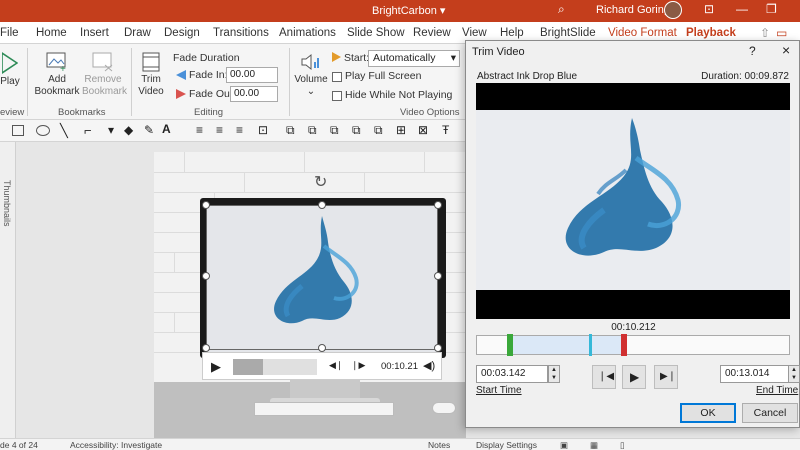 Image resolution: width=800 pixels, height=450 pixels. What do you see at coordinates (666, 377) in the screenshot?
I see `next-frame-button: ▶❘` at bounding box center [666, 377].